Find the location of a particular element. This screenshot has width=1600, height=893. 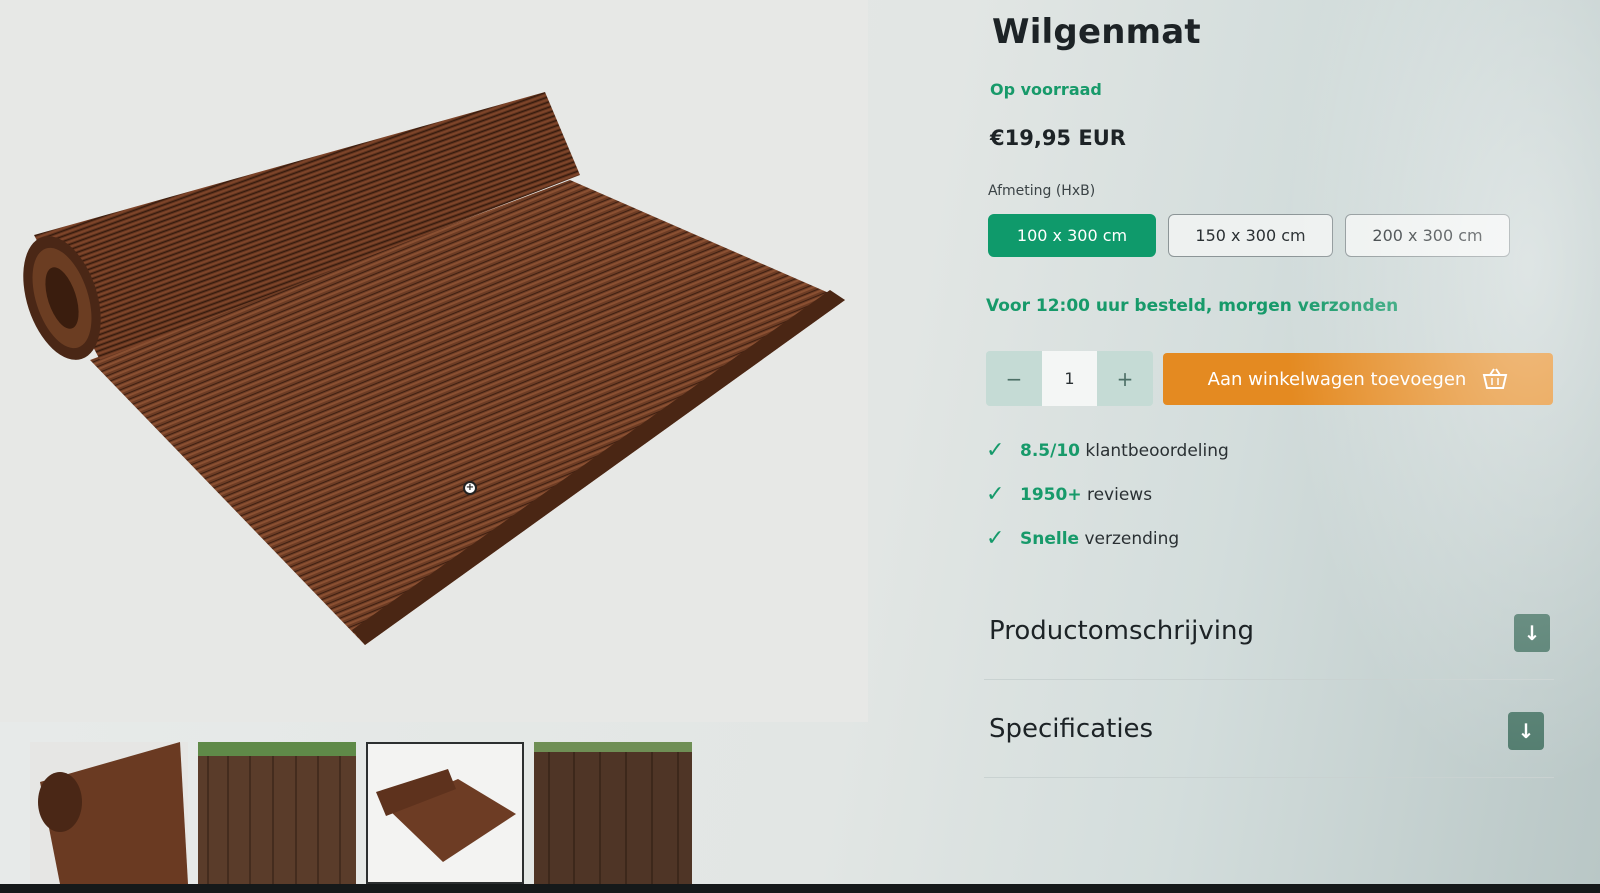

accordion-specifications: Specificaties ↓ is located at coordinates (1269, 730).